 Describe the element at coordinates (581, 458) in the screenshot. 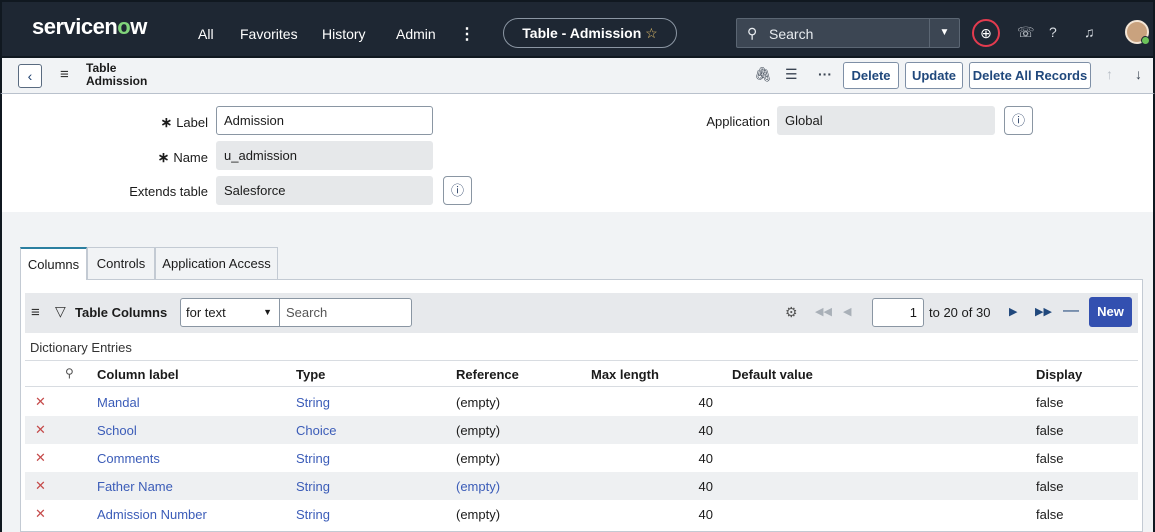

I see `table-row: ✕ Comments String (empty) 40 false` at that location.